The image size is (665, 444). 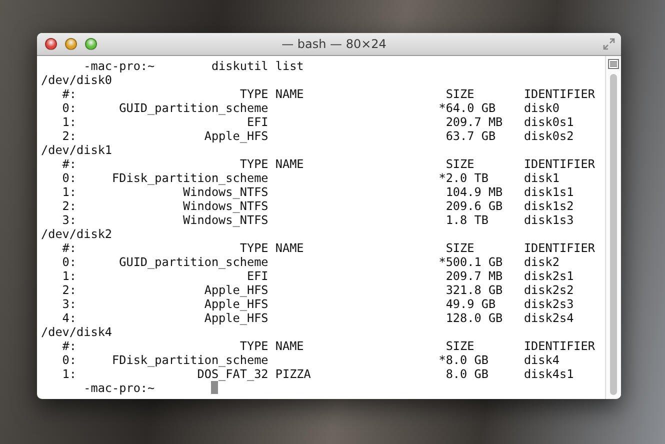 What do you see at coordinates (76, 234) in the screenshot?
I see `terminal-line: /dev/disk2` at bounding box center [76, 234].